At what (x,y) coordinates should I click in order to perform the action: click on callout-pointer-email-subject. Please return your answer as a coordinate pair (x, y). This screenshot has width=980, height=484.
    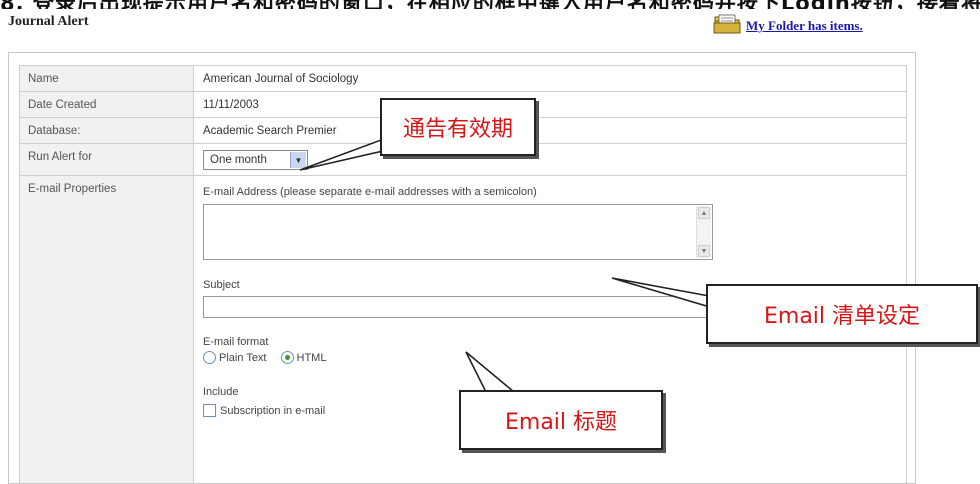
    Looking at the image, I should click on (491, 372).